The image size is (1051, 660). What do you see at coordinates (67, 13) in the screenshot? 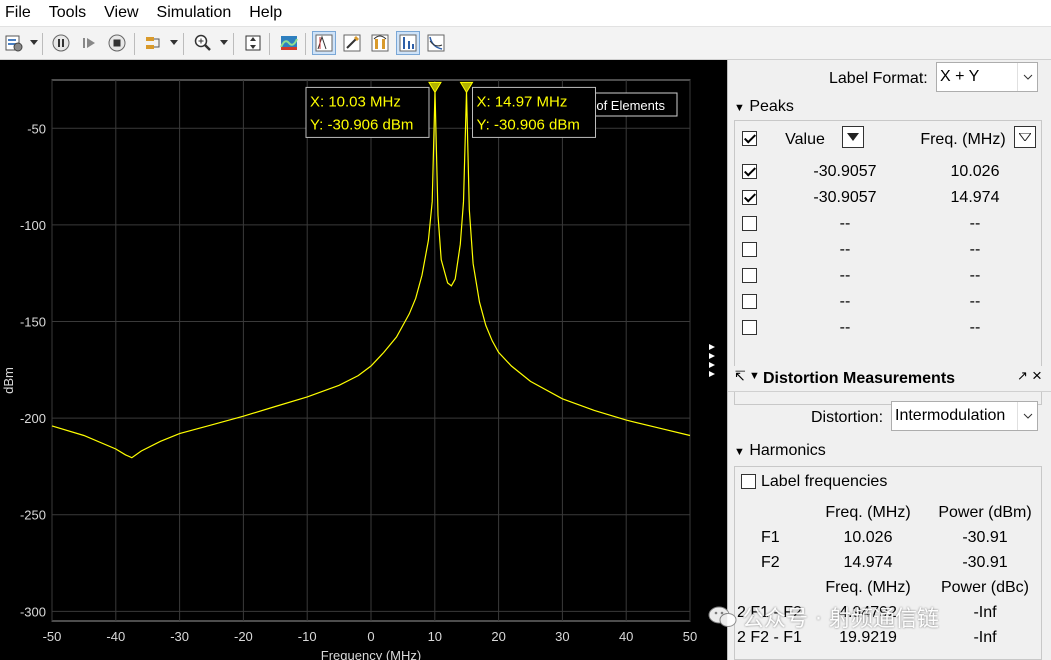
I see `menu-tools: Tools` at bounding box center [67, 13].